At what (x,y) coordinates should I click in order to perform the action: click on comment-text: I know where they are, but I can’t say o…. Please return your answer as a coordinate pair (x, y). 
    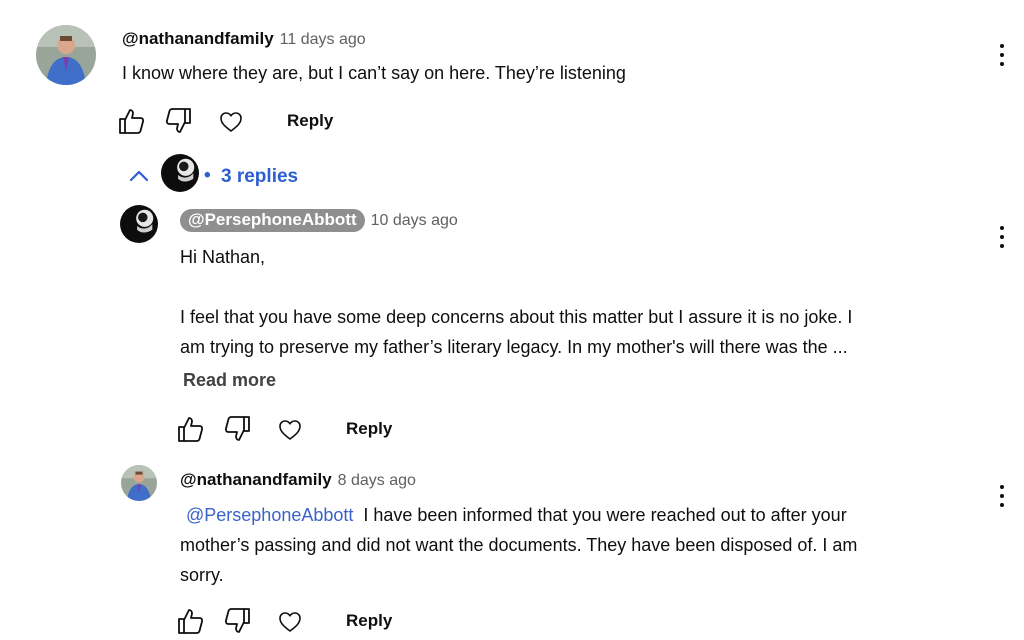
    Looking at the image, I should click on (374, 73).